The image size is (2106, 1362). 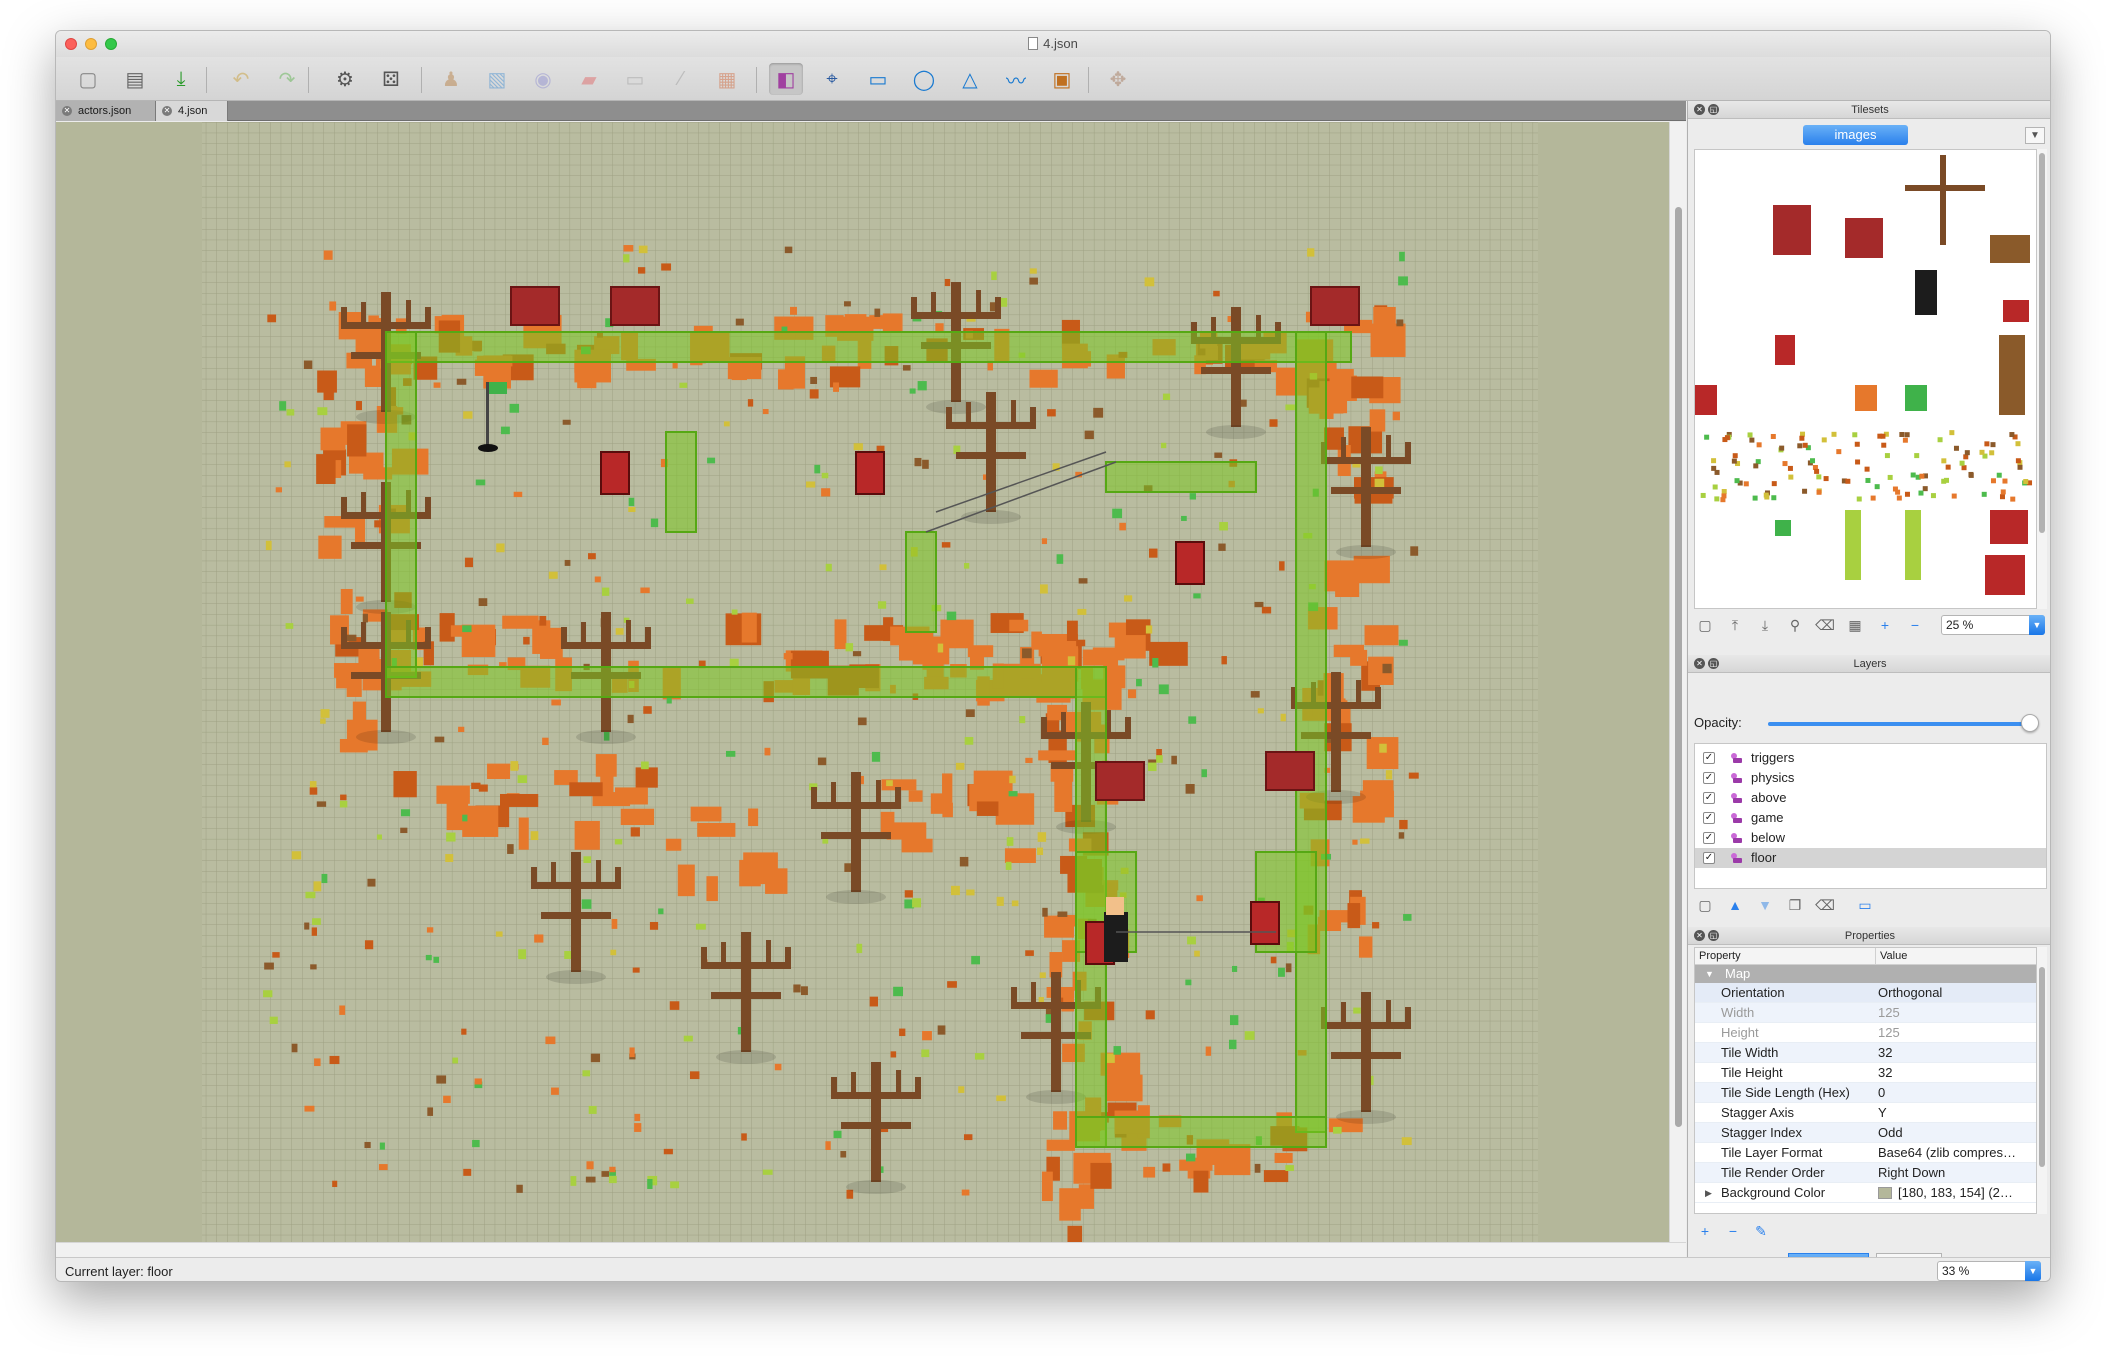 What do you see at coordinates (1705, 625) in the screenshot?
I see `new-tileset-icon: ▢` at bounding box center [1705, 625].